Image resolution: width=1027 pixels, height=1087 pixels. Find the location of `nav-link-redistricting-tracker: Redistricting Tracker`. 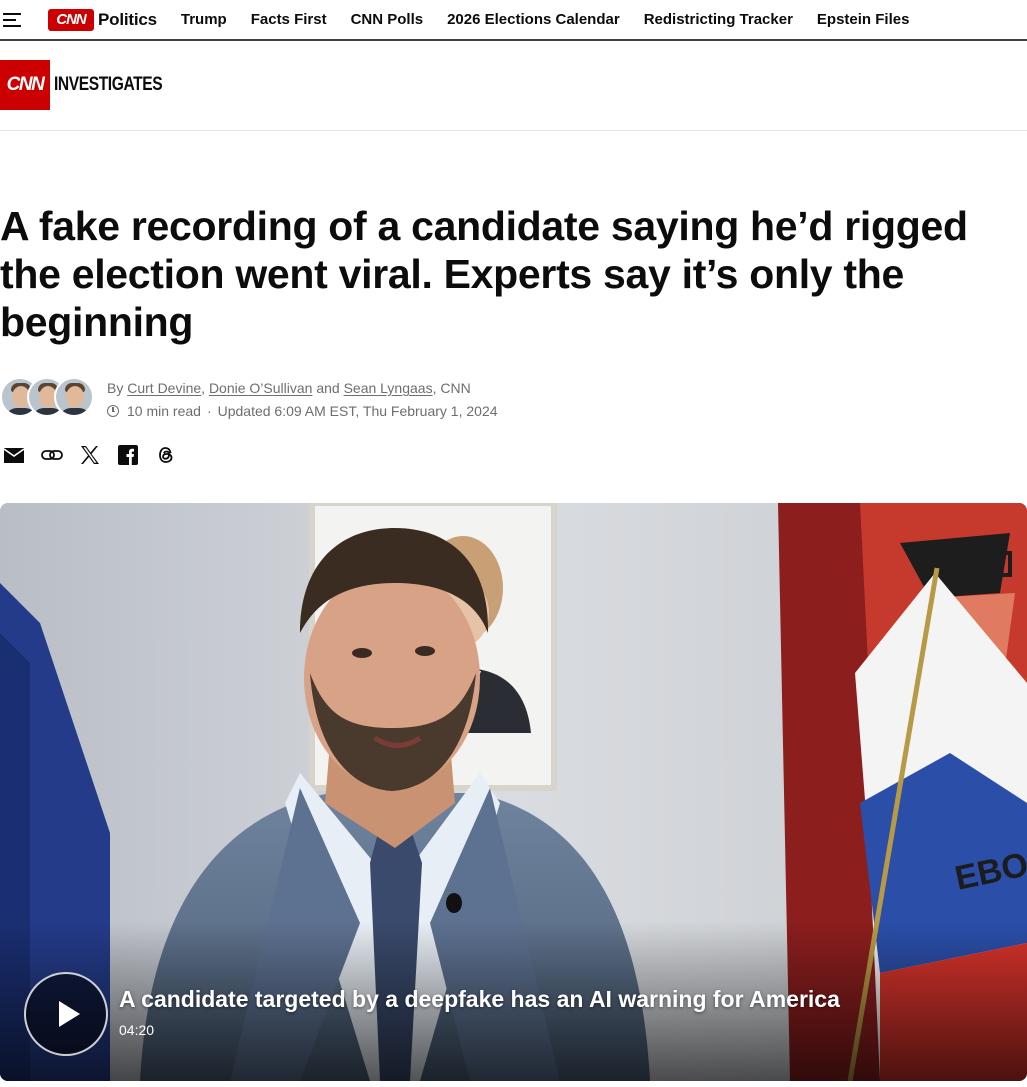

nav-link-redistricting-tracker: Redistricting Tracker is located at coordinates (718, 19).